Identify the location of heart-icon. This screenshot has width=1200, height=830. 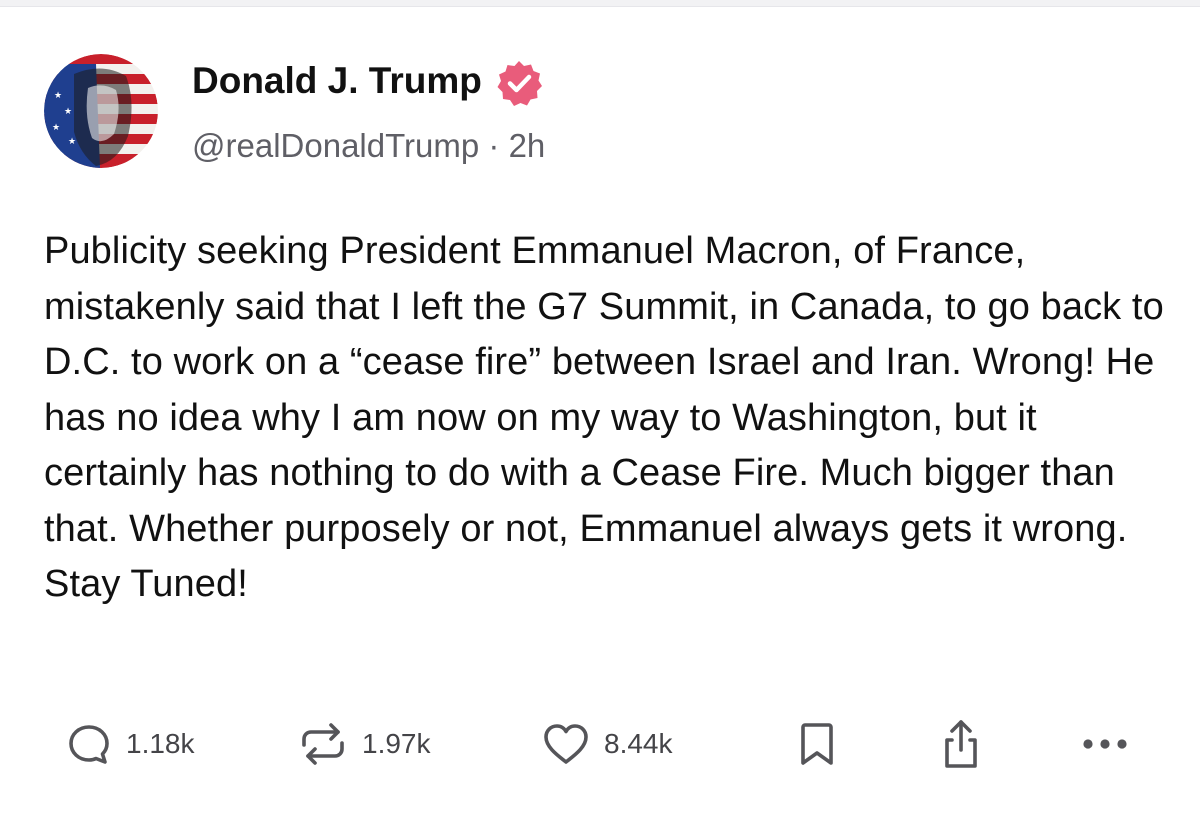
(566, 744).